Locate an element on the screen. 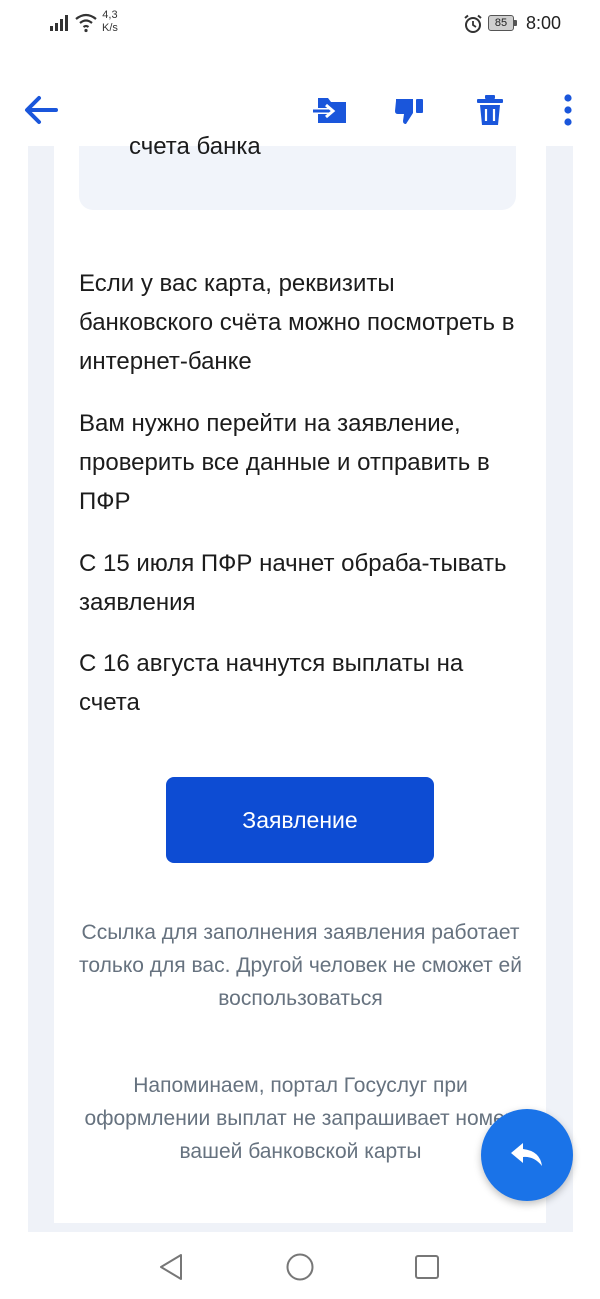  network-speed: 4,3 K/s is located at coordinates (110, 22).